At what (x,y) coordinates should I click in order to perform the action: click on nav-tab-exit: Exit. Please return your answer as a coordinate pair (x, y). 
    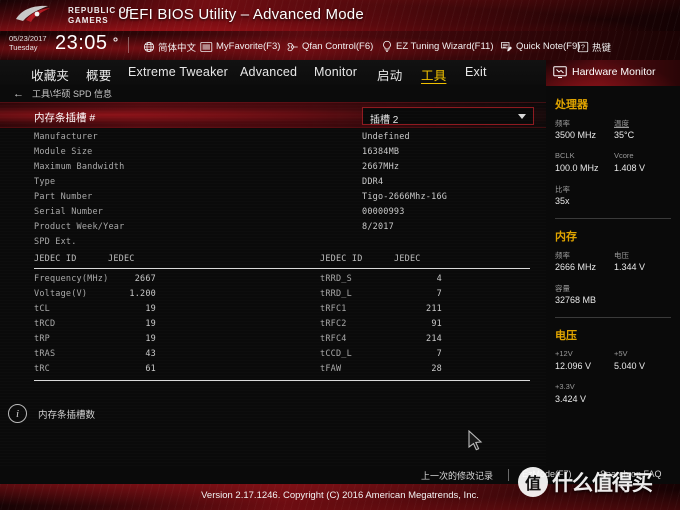
    Looking at the image, I should click on (476, 72).